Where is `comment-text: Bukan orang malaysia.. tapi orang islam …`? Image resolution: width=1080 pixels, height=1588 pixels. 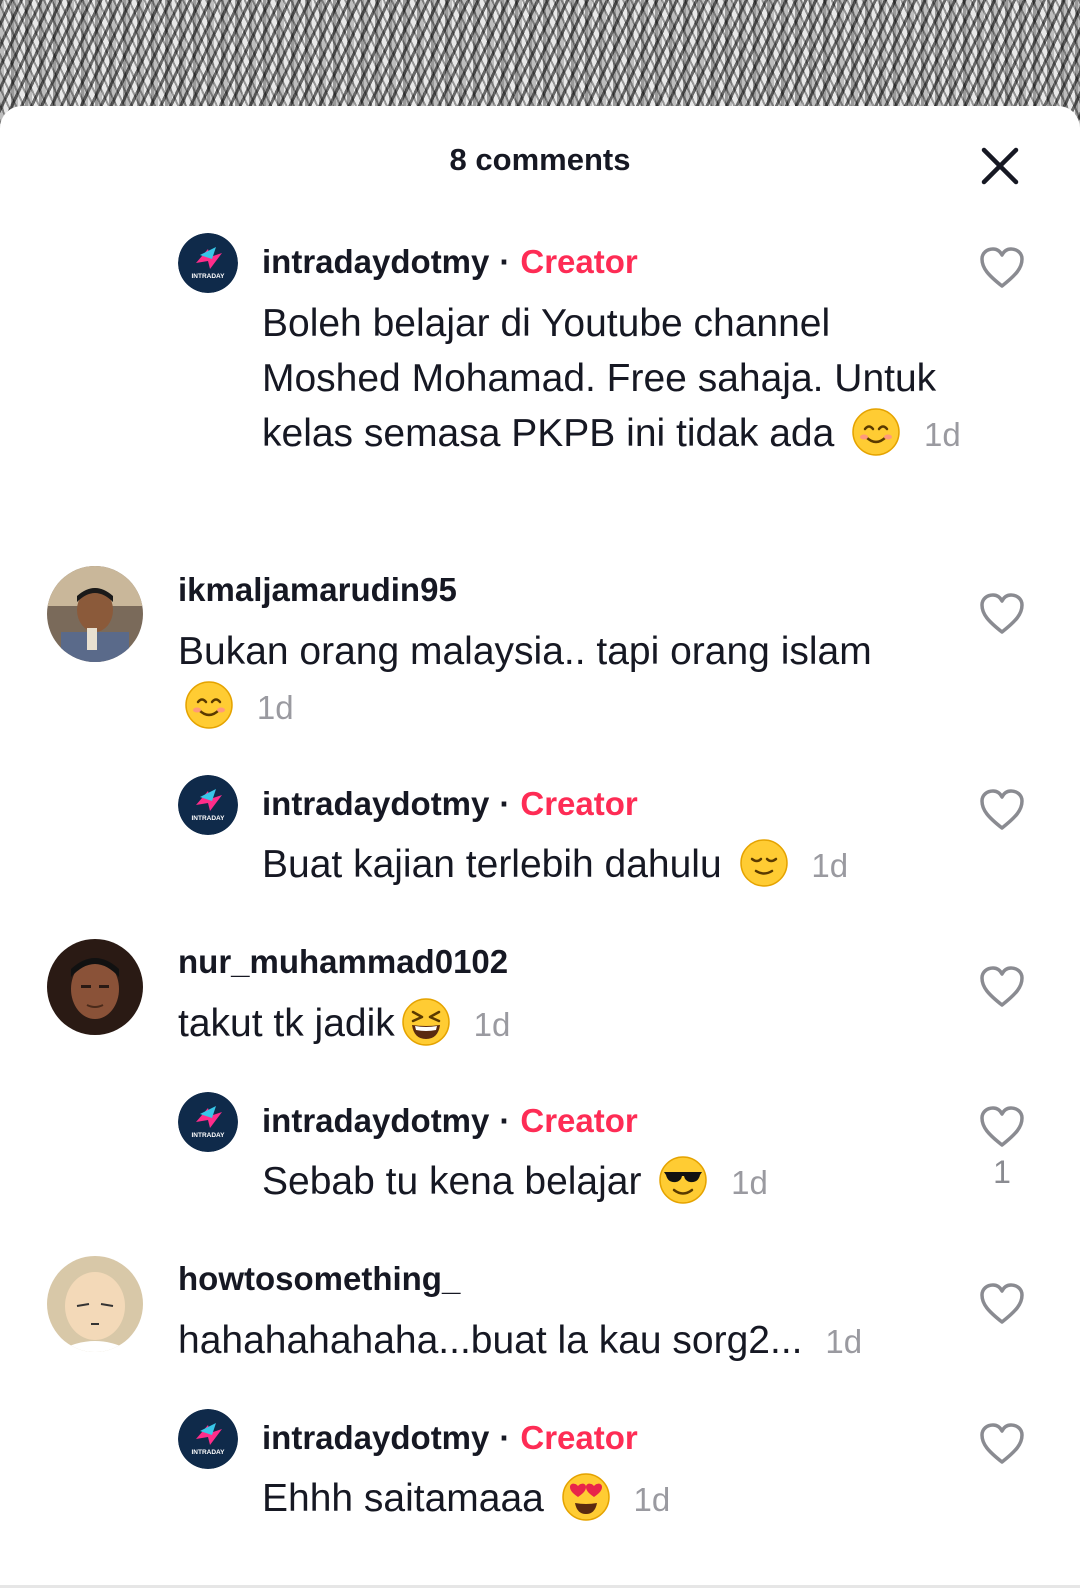
comment-text: Bukan orang malaysia.. tapi orang islam … is located at coordinates (528, 679).